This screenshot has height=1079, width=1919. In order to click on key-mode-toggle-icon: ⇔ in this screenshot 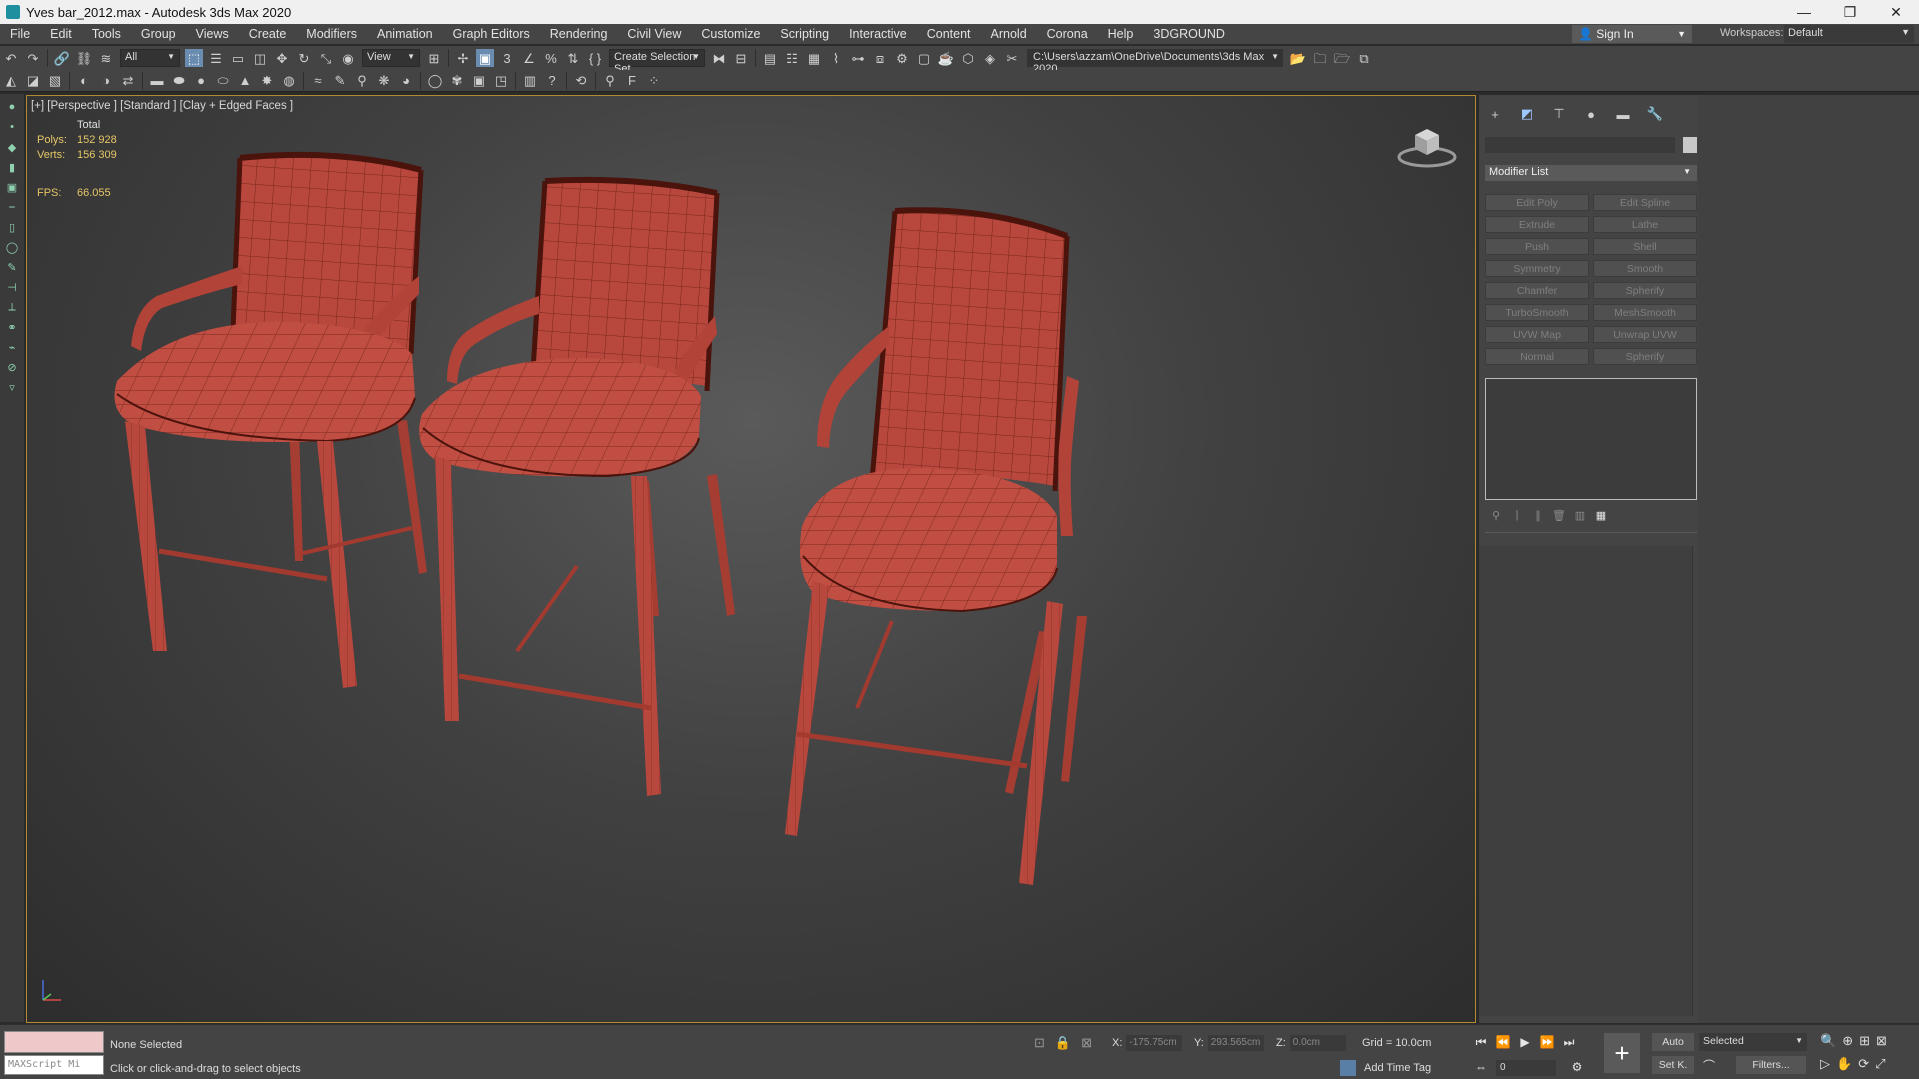, I will do `click(1481, 1067)`.